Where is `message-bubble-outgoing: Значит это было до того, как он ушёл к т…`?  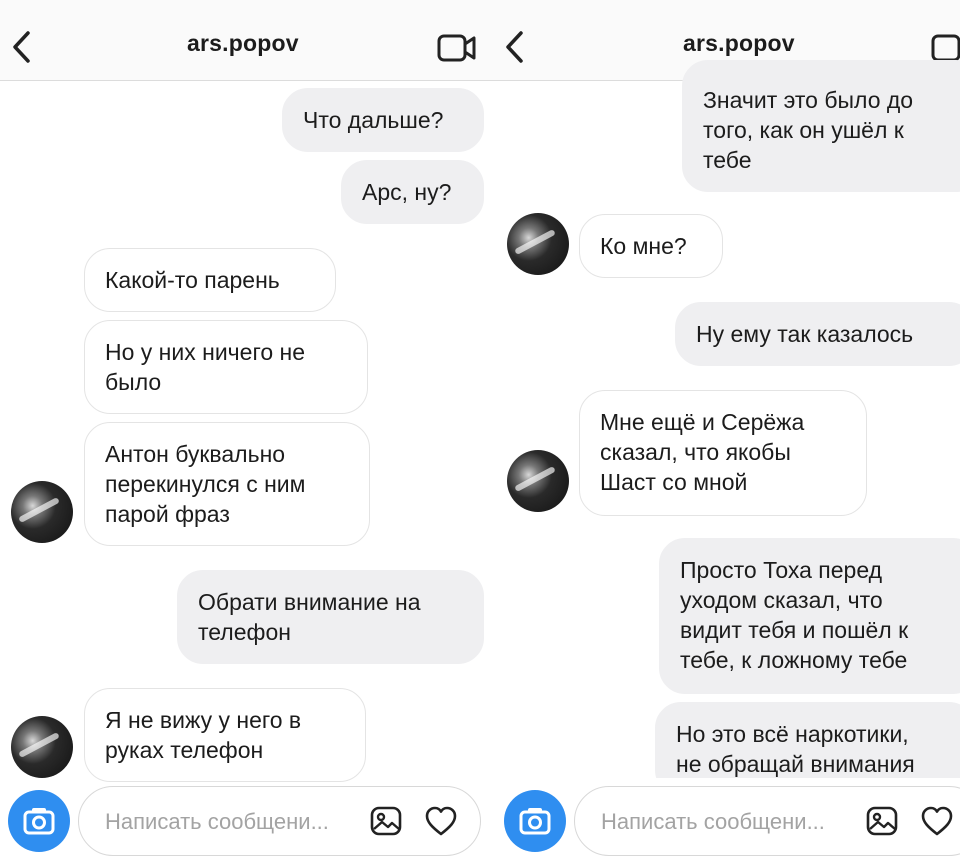
message-bubble-outgoing: Значит это было до того, как он ушёл к т… is located at coordinates (821, 126).